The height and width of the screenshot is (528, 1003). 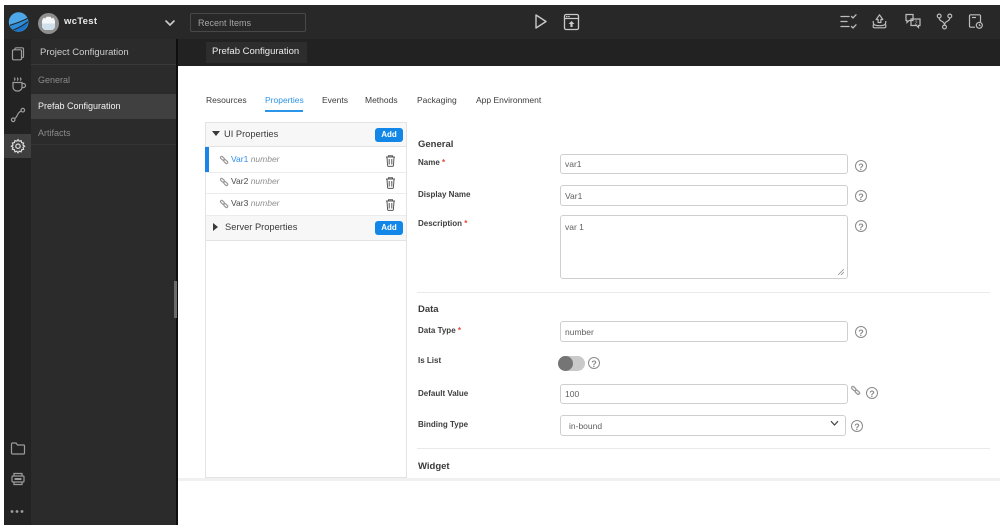 What do you see at coordinates (916, 24) in the screenshot?
I see `svg-text: 2` at bounding box center [916, 24].